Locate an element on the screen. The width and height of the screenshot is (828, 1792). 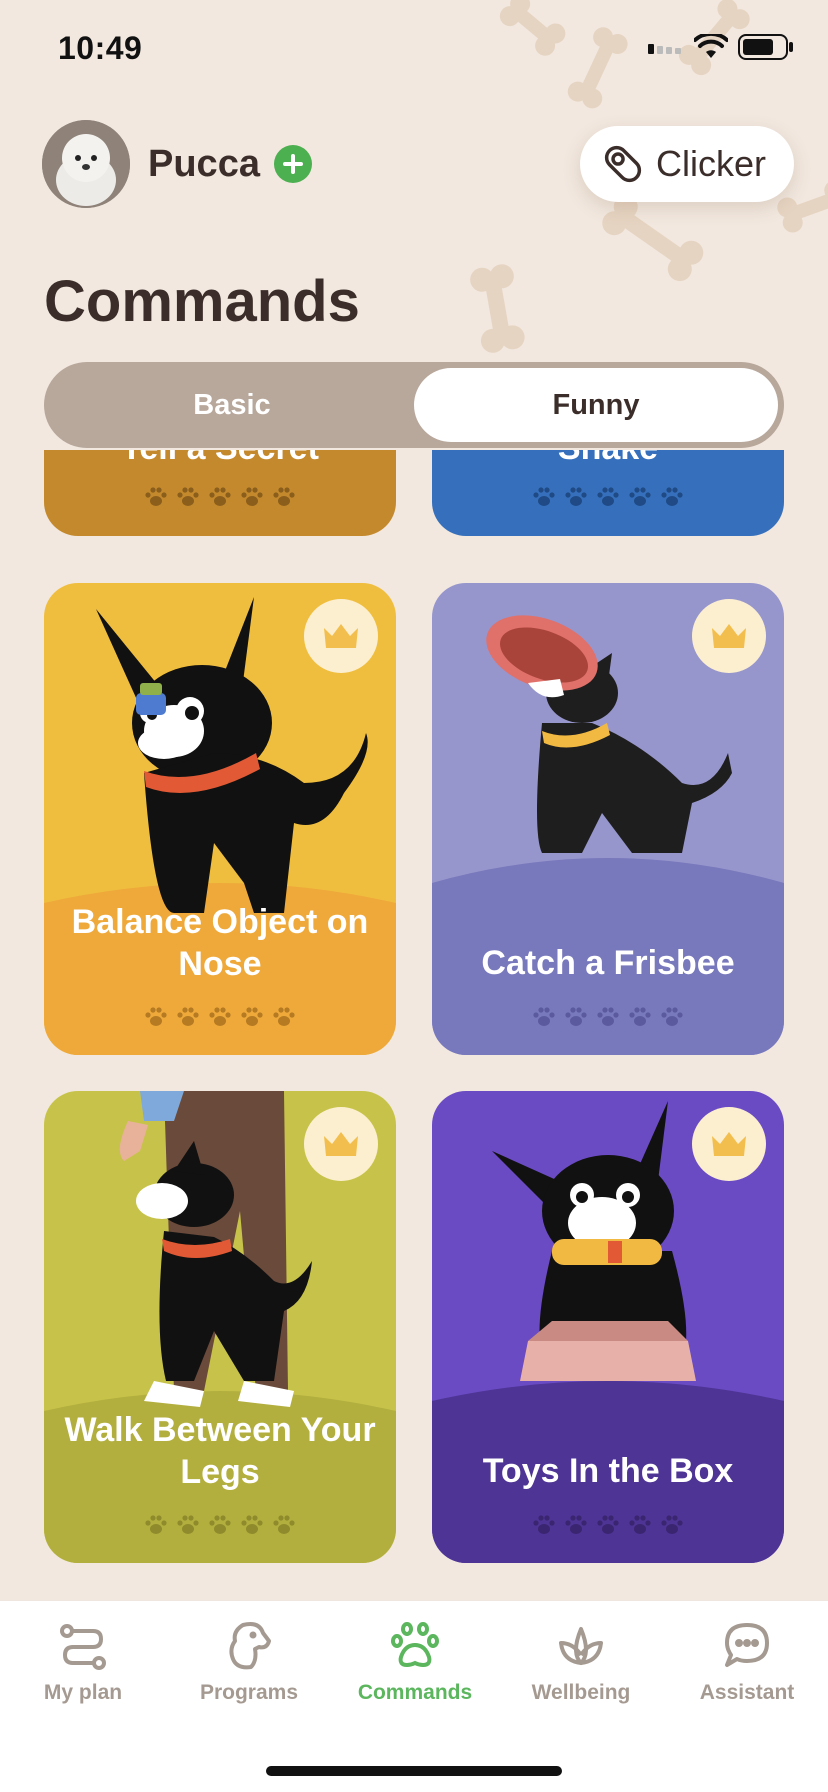
cellular-signal-icon is located at coordinates (664, 49).